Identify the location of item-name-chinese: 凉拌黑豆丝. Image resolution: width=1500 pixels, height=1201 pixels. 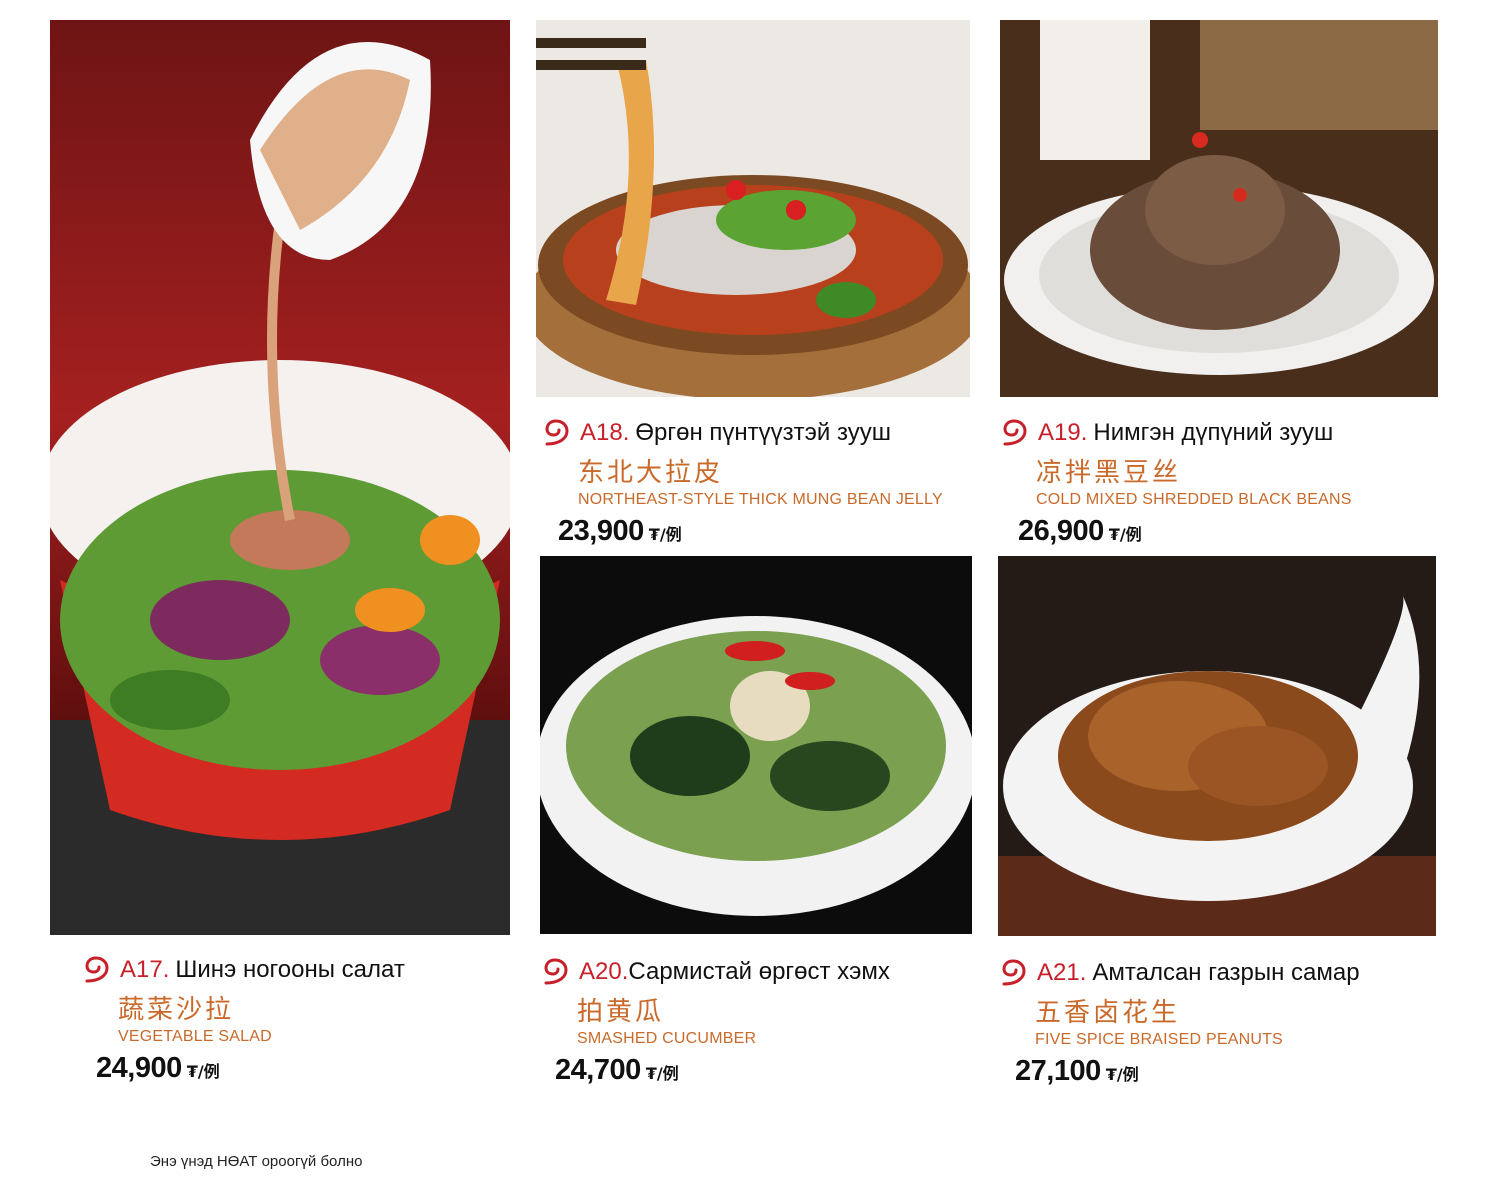
(1109, 473).